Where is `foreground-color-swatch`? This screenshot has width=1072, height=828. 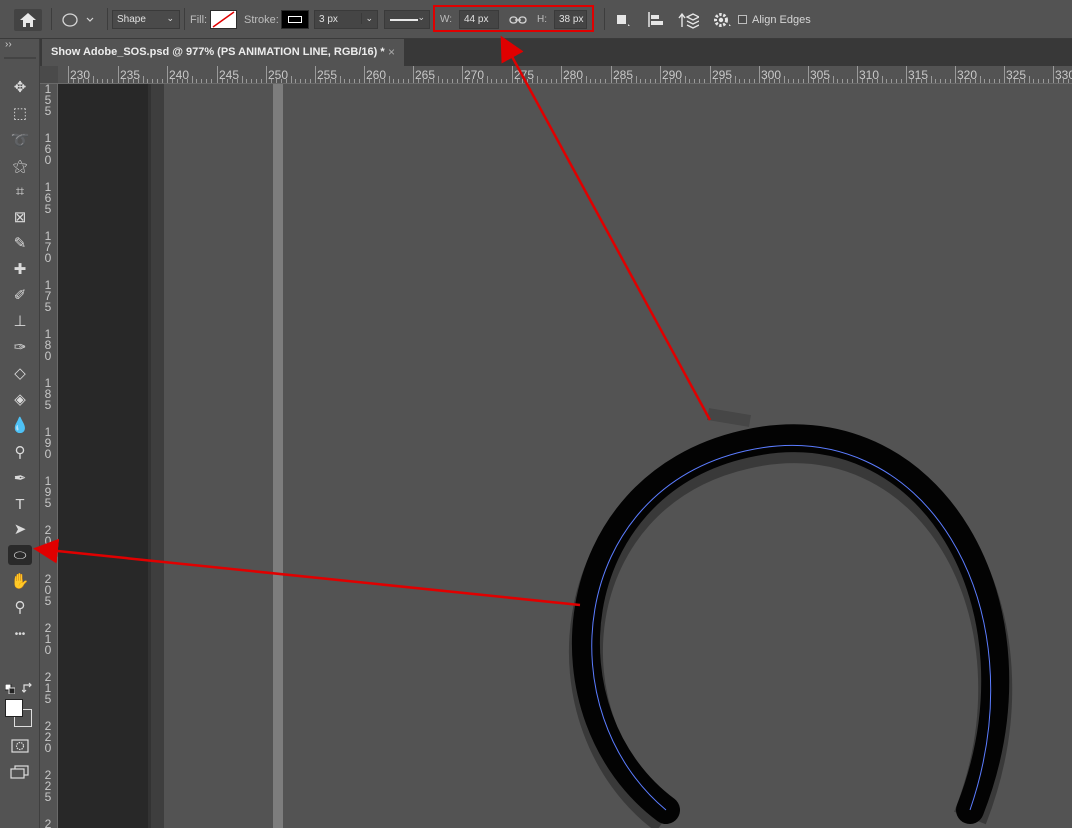 foreground-color-swatch is located at coordinates (14, 708).